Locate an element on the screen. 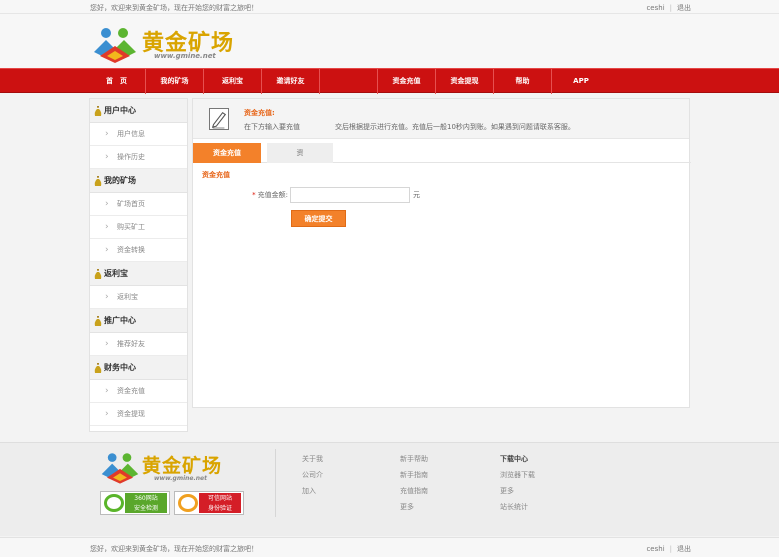 The height and width of the screenshot is (557, 779). top-bar: 您好，欢迎来到黄金矿场，现在开始您的财富之旅吧！ ceshi | 退出 is located at coordinates (389, 7).